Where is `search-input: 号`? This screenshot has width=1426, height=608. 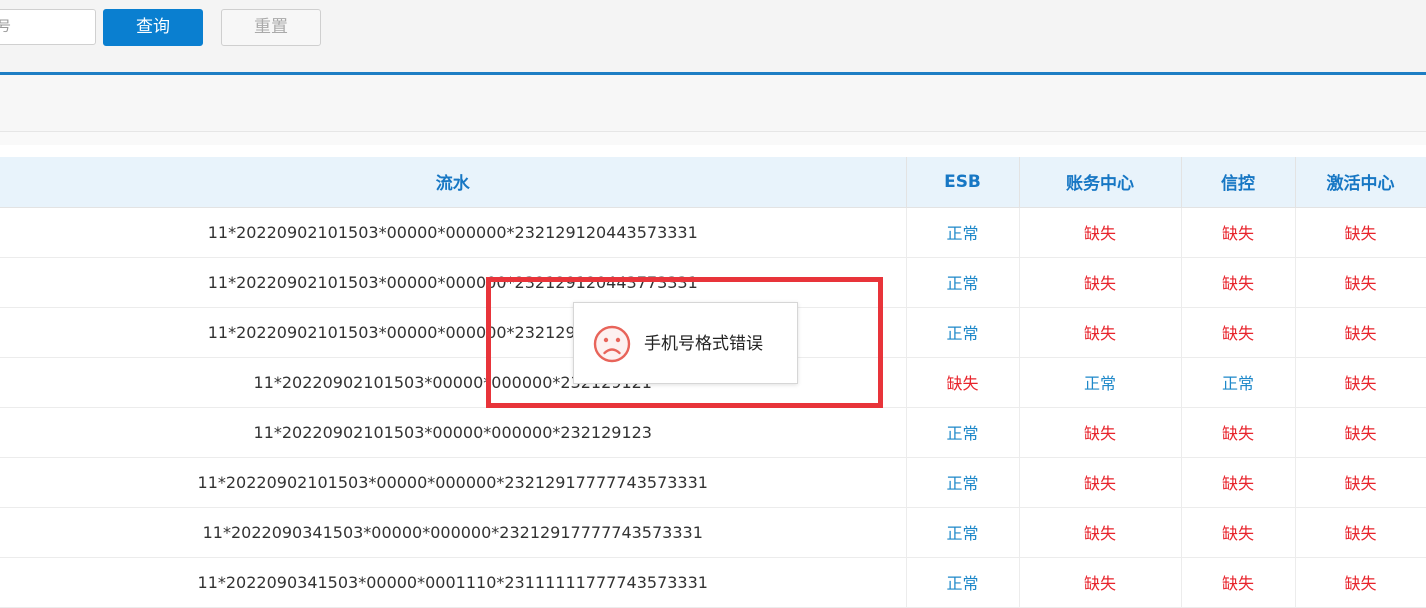
search-input: 号 is located at coordinates (48, 27).